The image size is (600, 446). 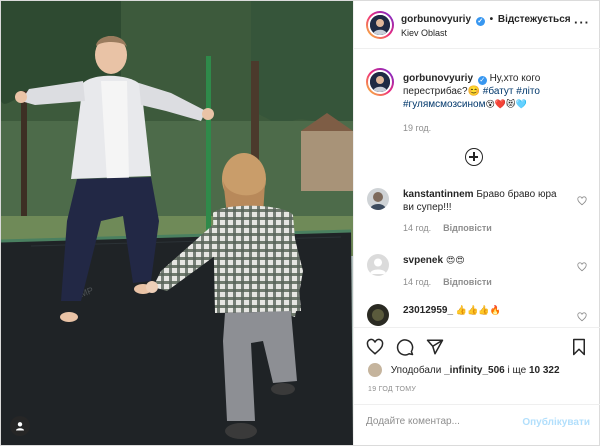 I want to click on following-button: Відстежується, so click(x=534, y=19).